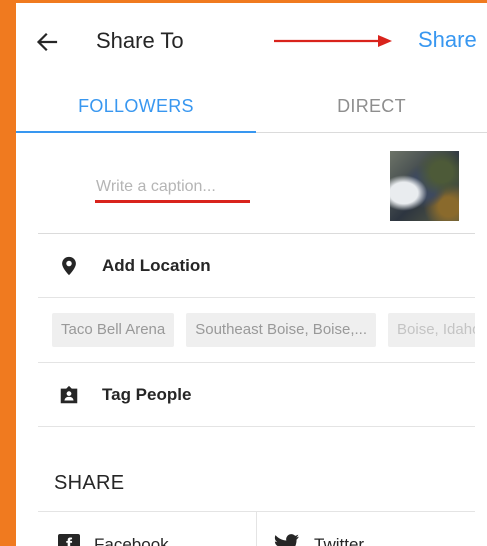 Image resolution: width=487 pixels, height=546 pixels. I want to click on twitter-label: Twitter, so click(339, 540).